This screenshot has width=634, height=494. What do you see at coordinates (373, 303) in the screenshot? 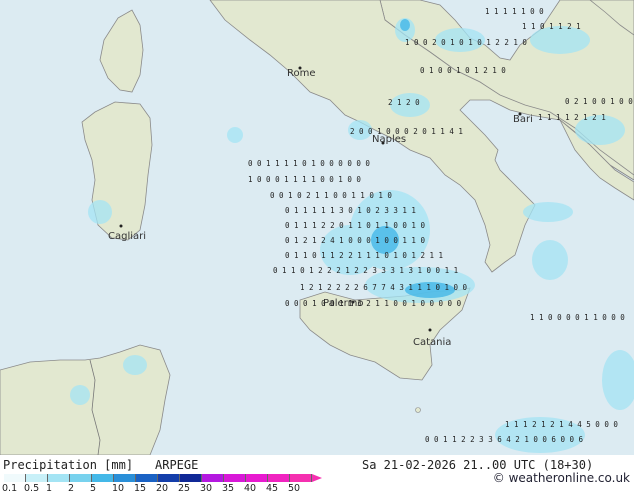
I see `grid-row: 0 0 0 1 0 0 1 1 3 2 1 1 0 0 1 0 0 0 0 0` at bounding box center [373, 303].